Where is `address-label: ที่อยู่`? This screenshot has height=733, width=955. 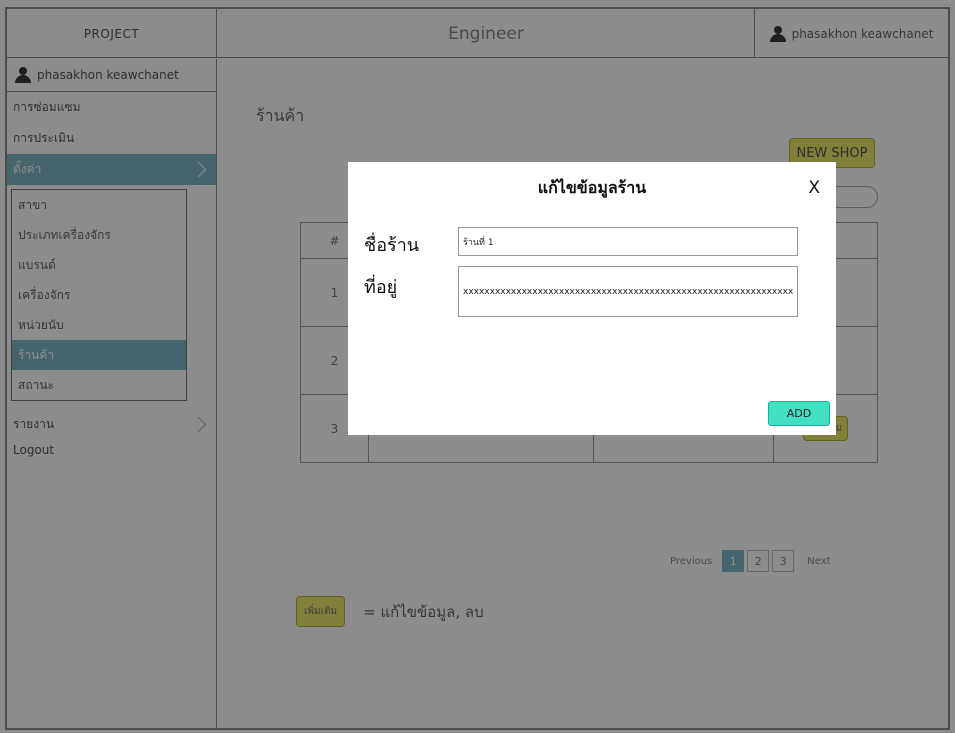
address-label: ที่อยู่ is located at coordinates (381, 287).